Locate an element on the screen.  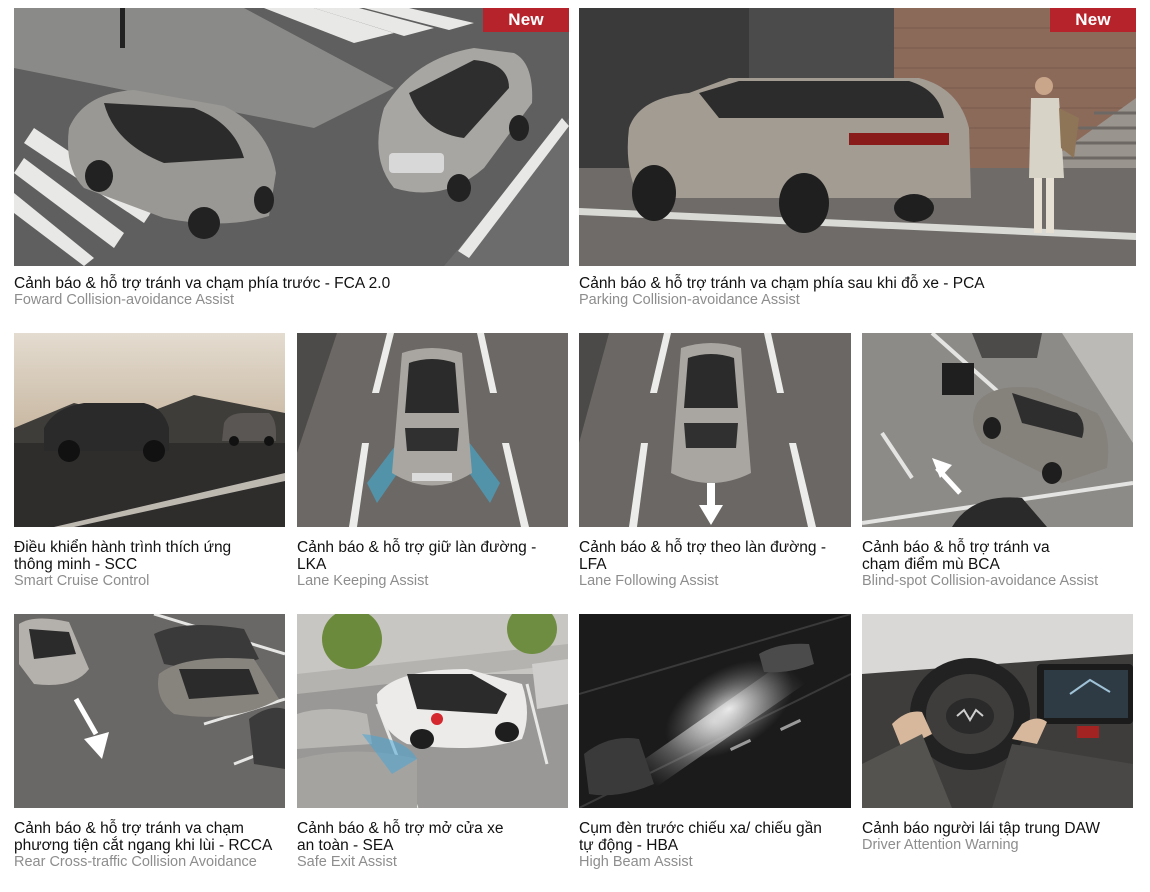
feature-title: Cảnh báo & hỗ trợ theo làn đường - LFA is located at coordinates (702, 556).